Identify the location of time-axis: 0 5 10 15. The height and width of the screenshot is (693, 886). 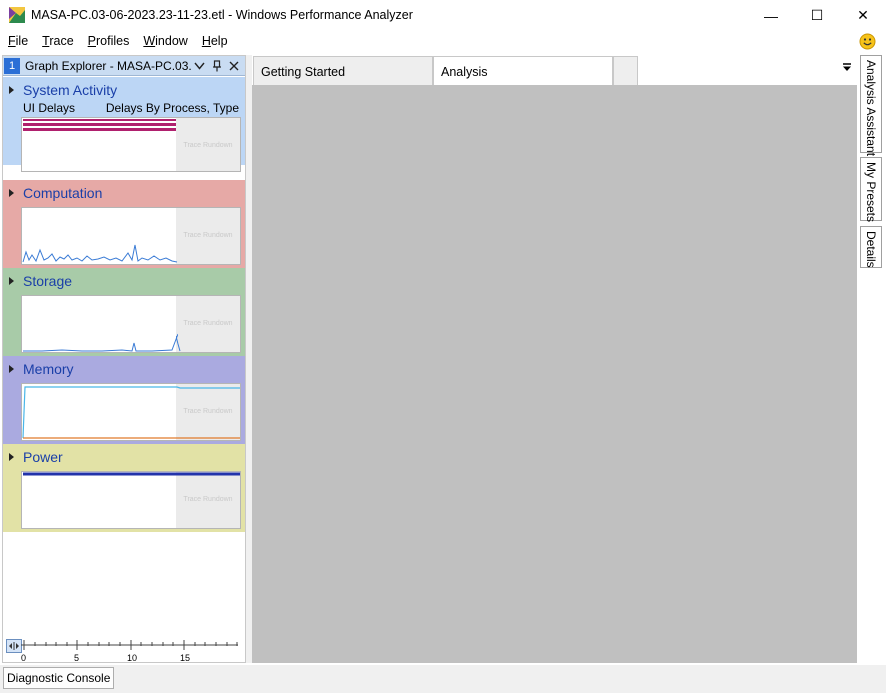
(124, 650).